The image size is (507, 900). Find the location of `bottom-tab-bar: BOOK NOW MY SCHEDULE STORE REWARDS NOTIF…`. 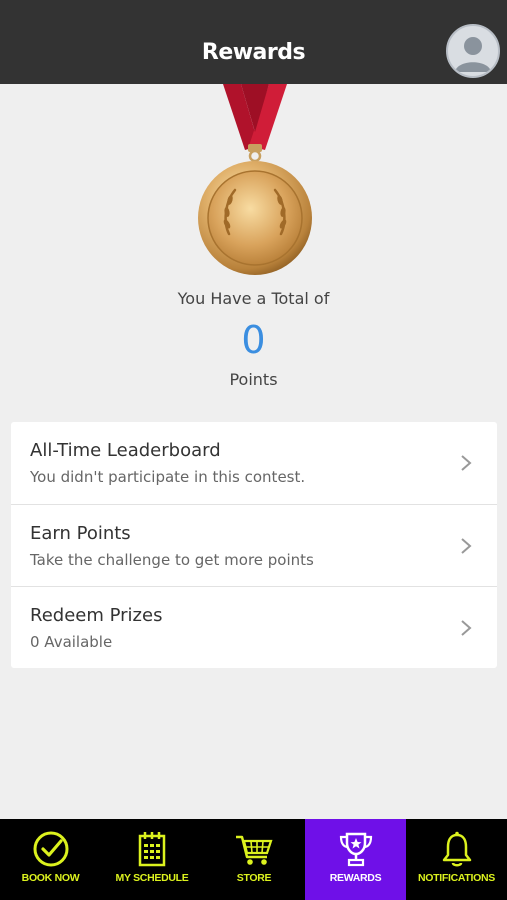

bottom-tab-bar: BOOK NOW MY SCHEDULE STORE REWARDS NOTIF… is located at coordinates (253, 859).